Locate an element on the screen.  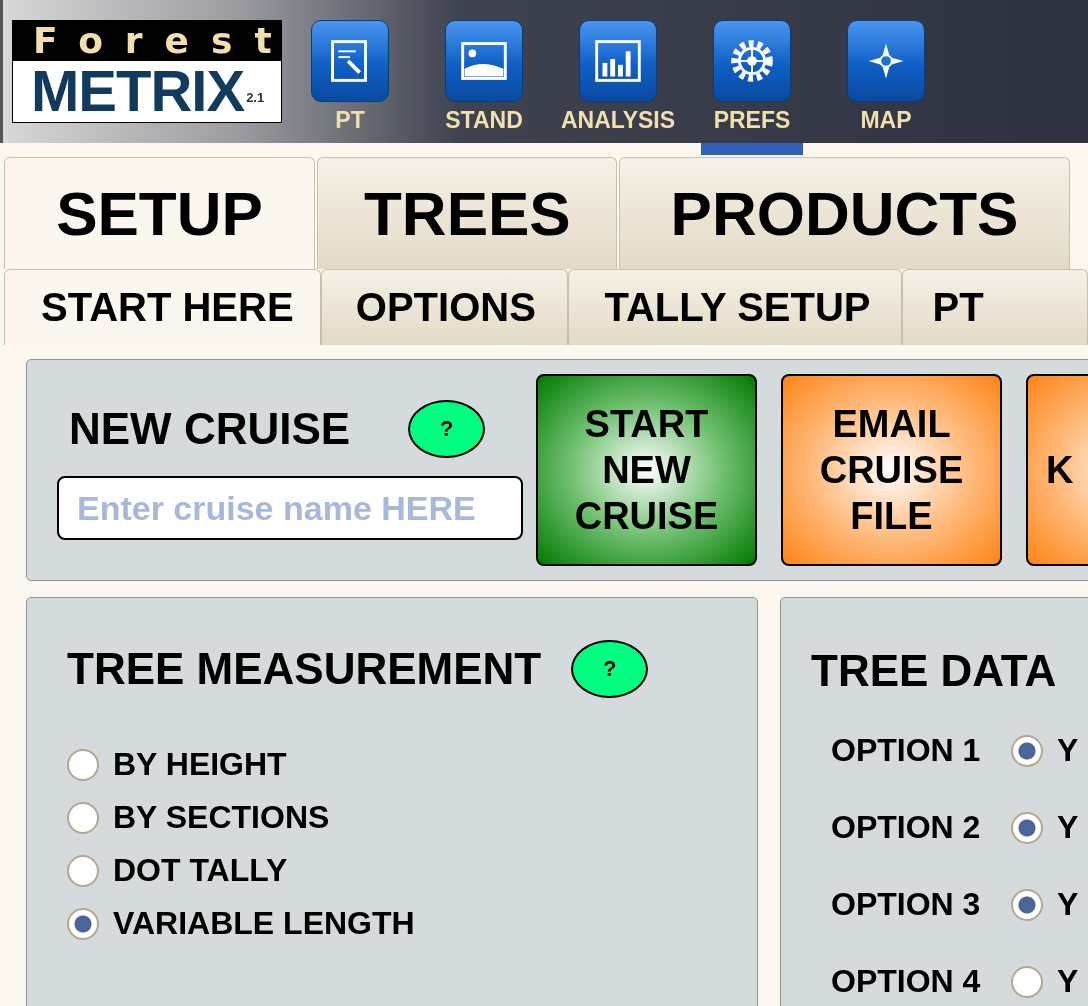
section-title: TREE DATA is located at coordinates (934, 671).